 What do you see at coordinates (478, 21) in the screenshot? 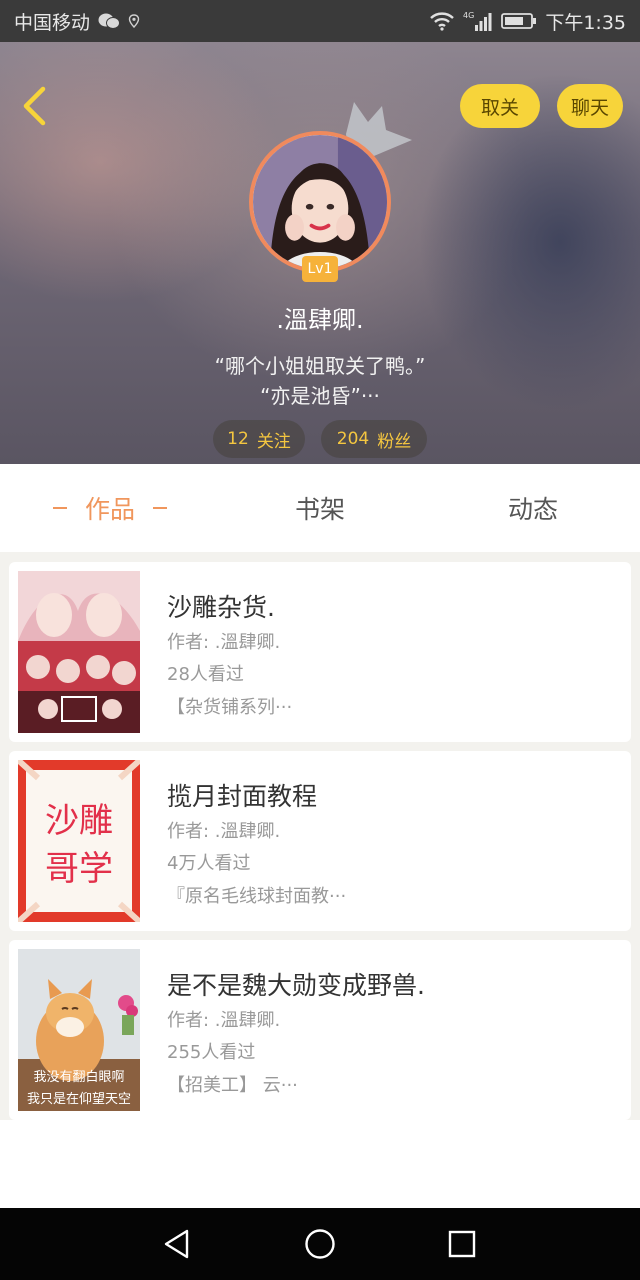
I see `signal-icon: 4G` at bounding box center [478, 21].